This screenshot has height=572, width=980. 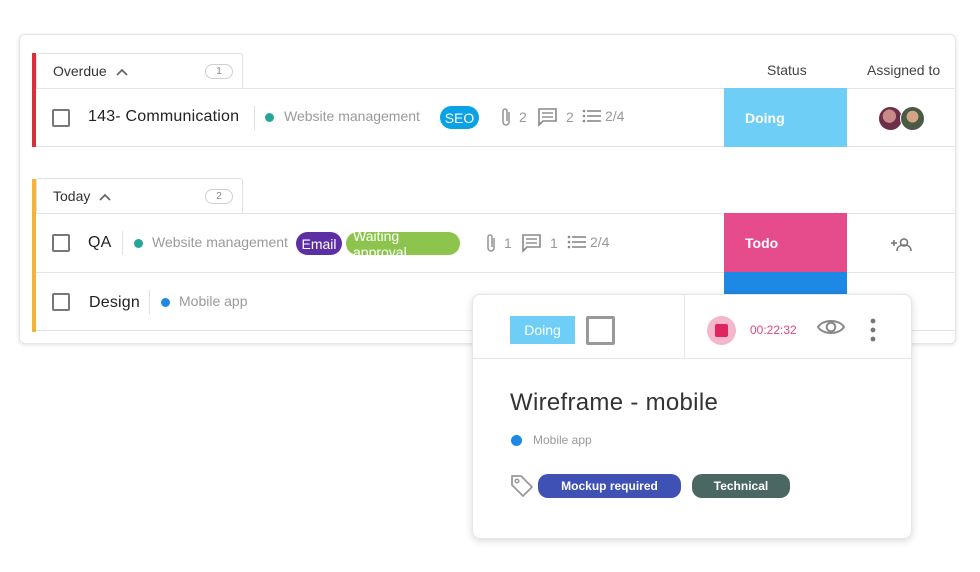 I want to click on popup-project-name: Mobile app, so click(x=562, y=440).